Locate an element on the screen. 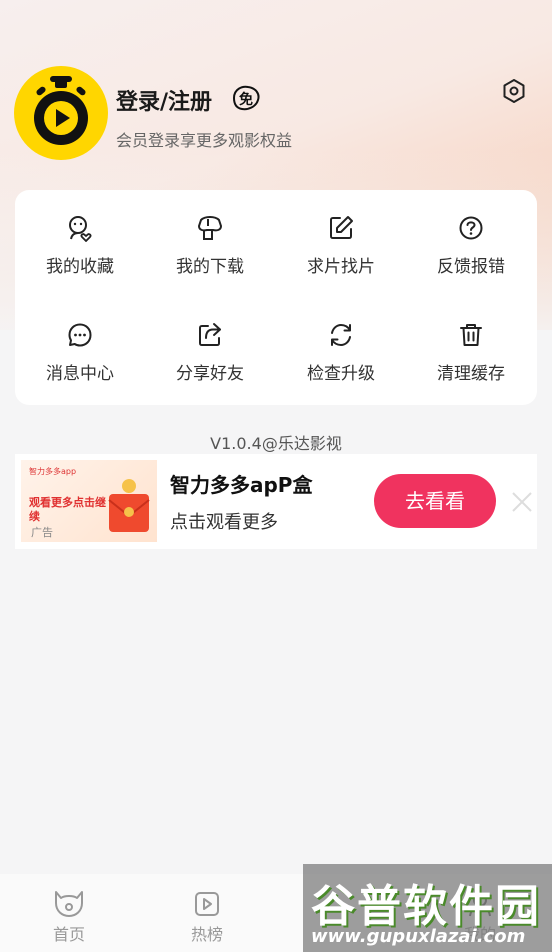  message-icon is located at coordinates (80, 335).